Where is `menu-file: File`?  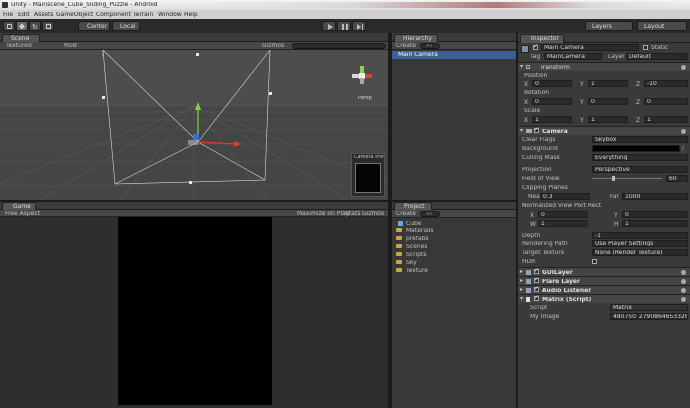
menu-file: File is located at coordinates (8, 15).